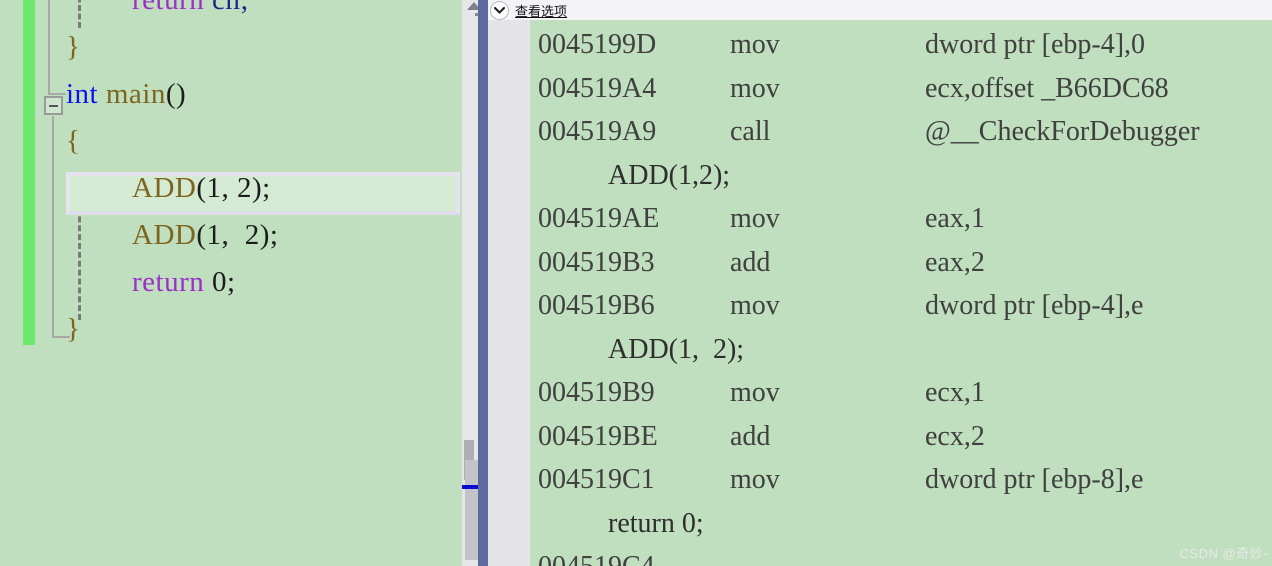 The image size is (1272, 566). What do you see at coordinates (596, 305) in the screenshot?
I see `instruction-address: 004519B6` at bounding box center [596, 305].